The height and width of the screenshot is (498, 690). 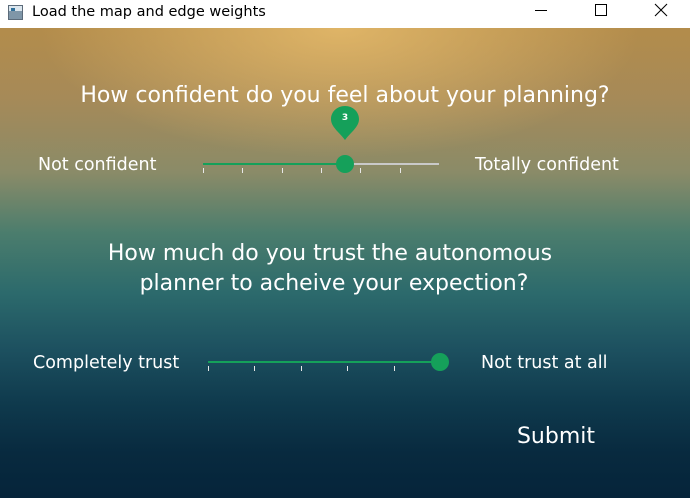 I want to click on maximize-icon, so click(x=601, y=10).